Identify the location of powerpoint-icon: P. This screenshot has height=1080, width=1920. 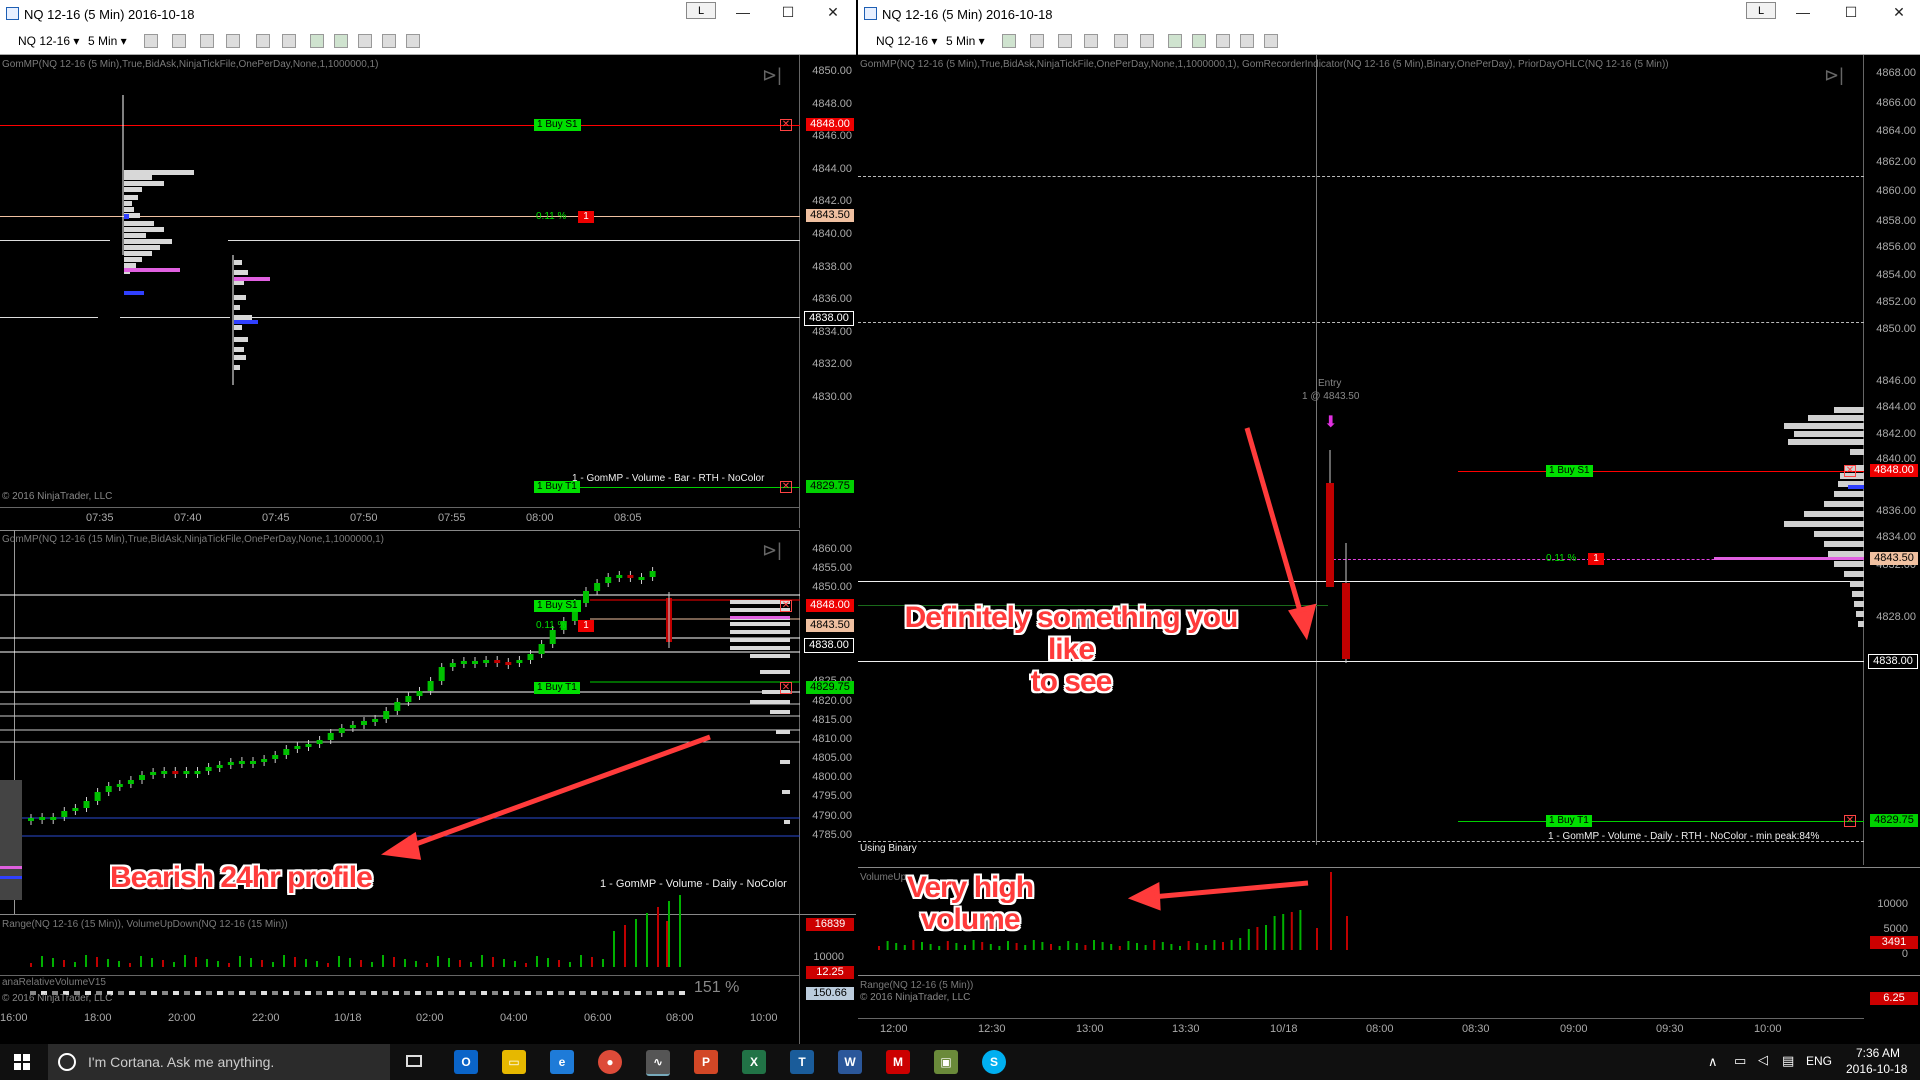
(706, 1062).